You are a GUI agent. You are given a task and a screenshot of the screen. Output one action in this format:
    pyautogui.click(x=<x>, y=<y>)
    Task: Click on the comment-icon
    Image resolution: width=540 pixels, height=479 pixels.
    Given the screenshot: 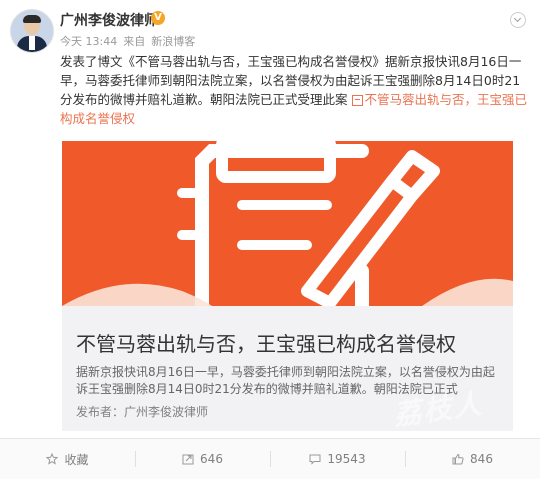 What is the action you would take?
    pyautogui.click(x=315, y=459)
    